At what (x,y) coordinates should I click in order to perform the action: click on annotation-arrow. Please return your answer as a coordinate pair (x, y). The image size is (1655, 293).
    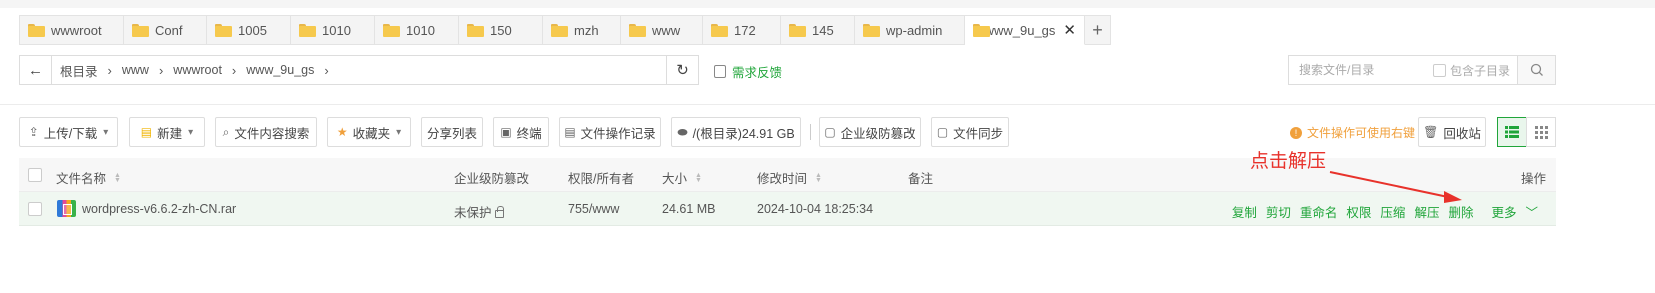
    Looking at the image, I should click on (1395, 187).